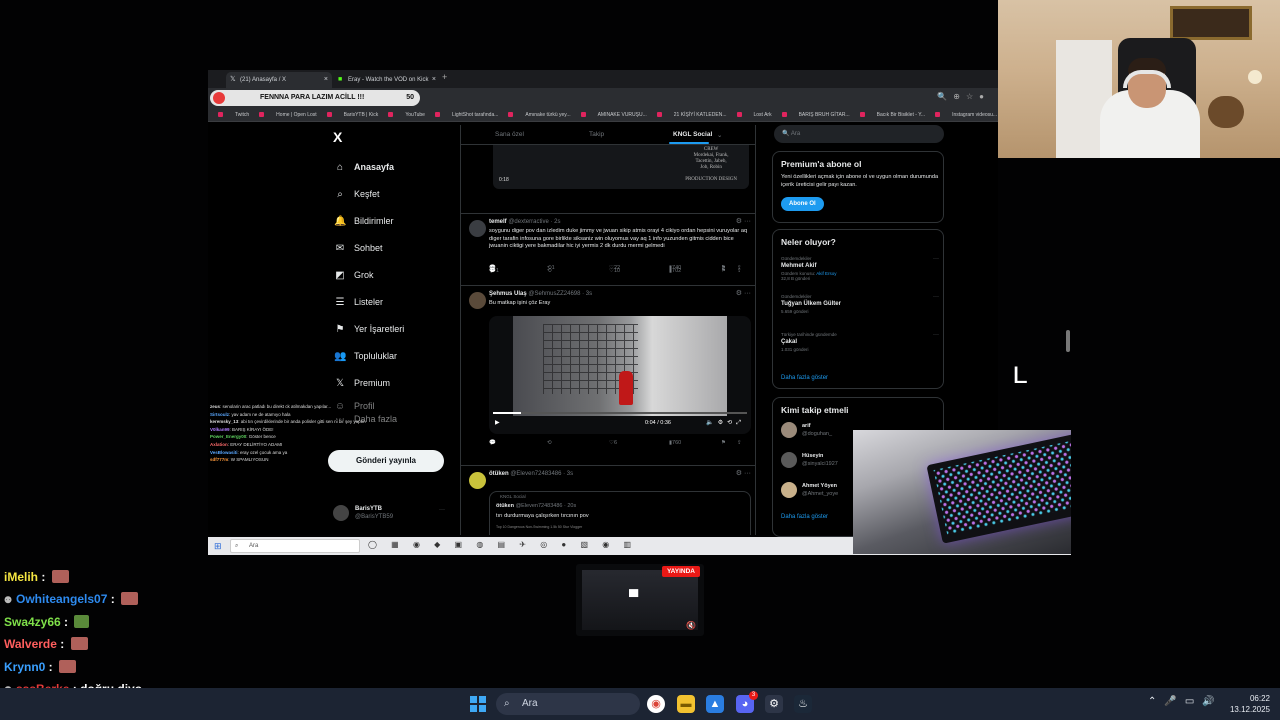 Image resolution: width=1280 pixels, height=720 pixels. Describe the element at coordinates (364, 167) in the screenshot. I see `nav-item-anasayfa: ⌂ Anasayfa` at that location.